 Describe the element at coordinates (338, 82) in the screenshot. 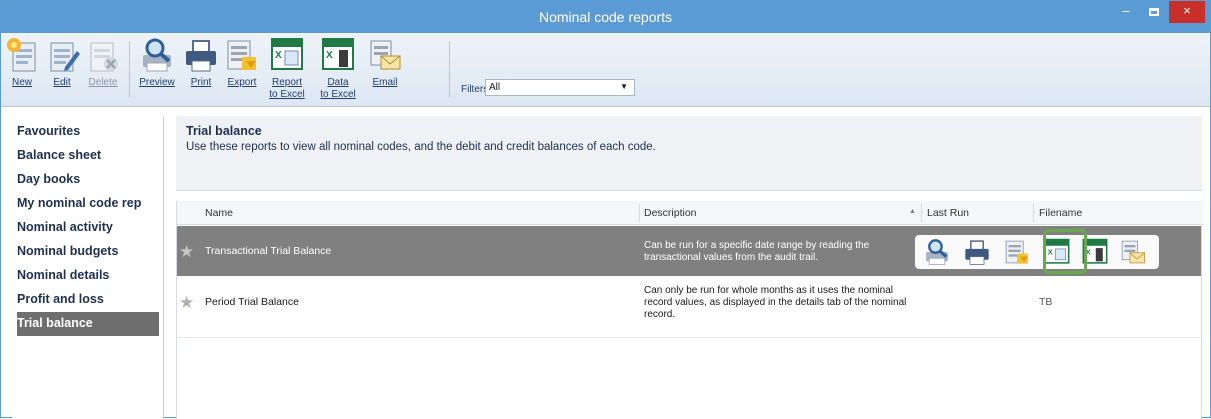

I see `data-to-excel-label: Data` at that location.